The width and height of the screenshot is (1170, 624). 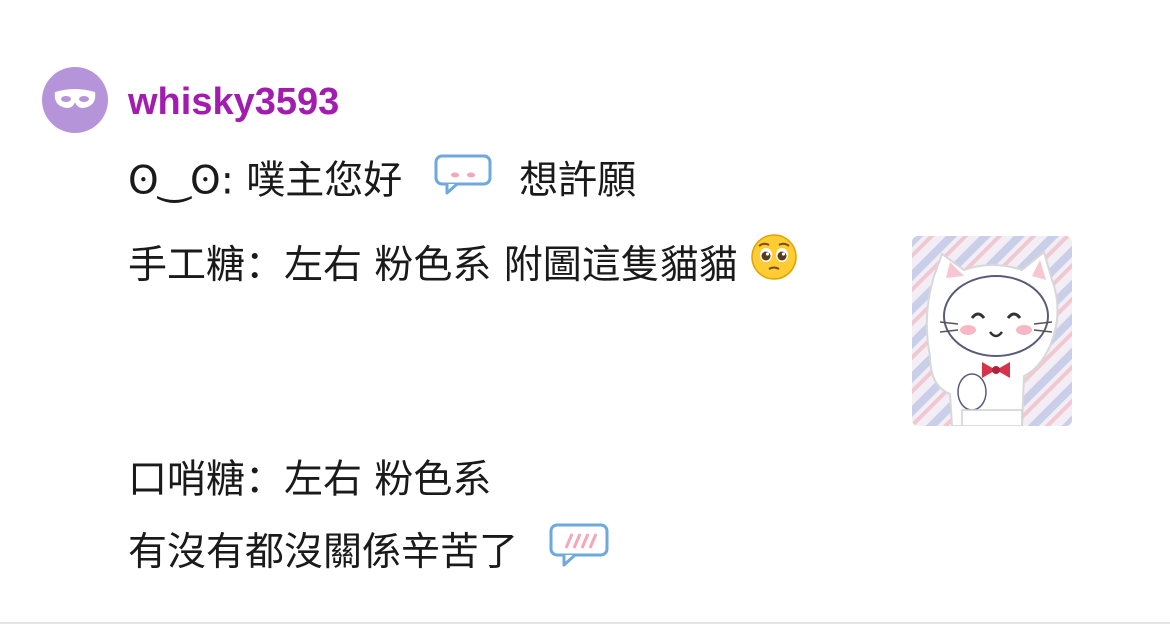 I want to click on post-line-3: 口哨糖：左右 粉色系, so click(x=608, y=480).